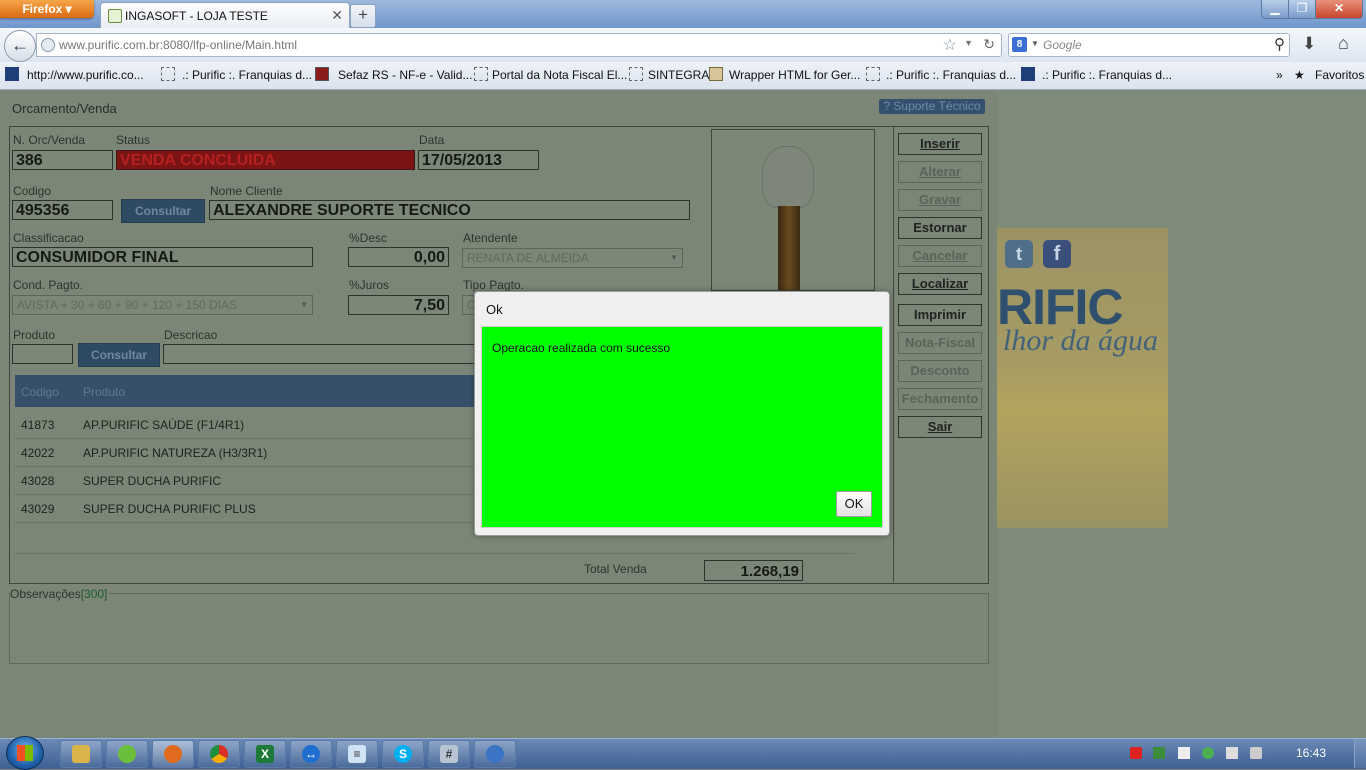  What do you see at coordinates (403, 754) in the screenshot?
I see `taskbar-skype: S` at bounding box center [403, 754].